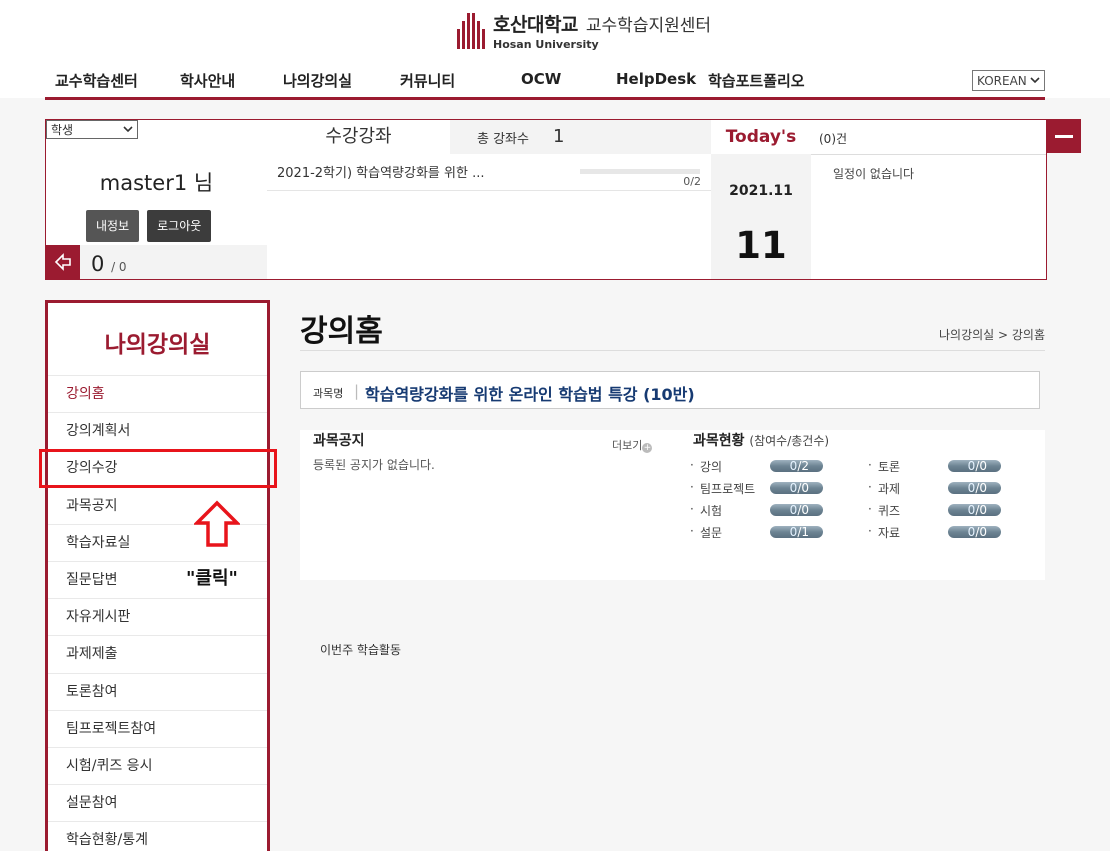 The image size is (1110, 851). What do you see at coordinates (179, 226) in the screenshot?
I see `logout-button: 로그아웃` at bounding box center [179, 226].